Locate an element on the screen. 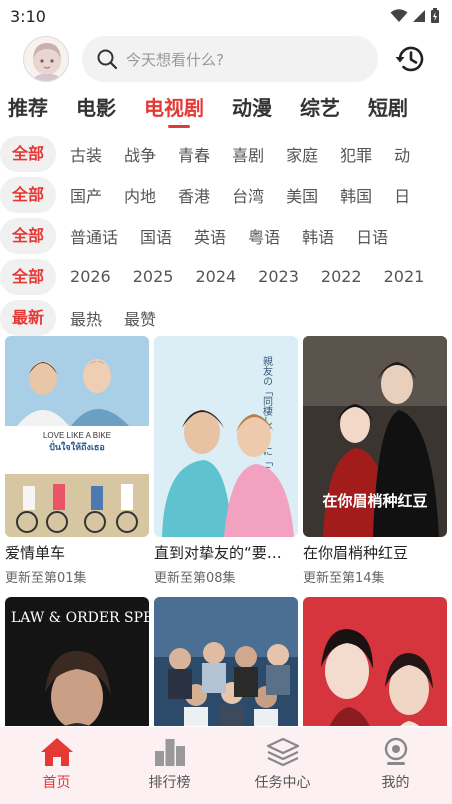 This screenshot has width=452, height=804. nav-home: 首页 is located at coordinates (56, 765).